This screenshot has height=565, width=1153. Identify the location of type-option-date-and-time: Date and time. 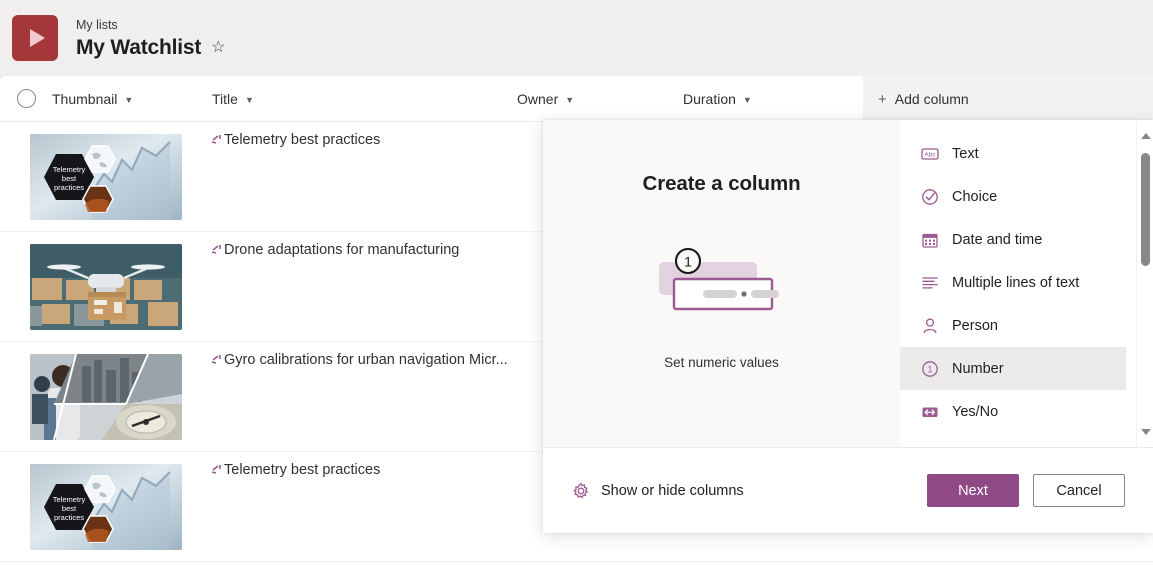
(1013, 239).